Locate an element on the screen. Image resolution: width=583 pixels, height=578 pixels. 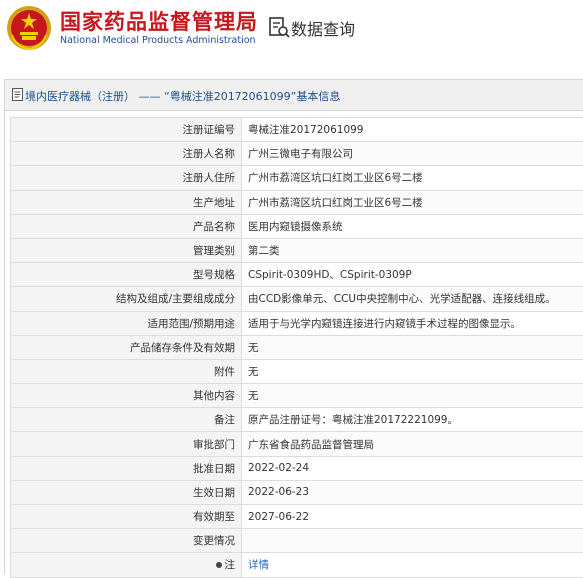
table-row: 产品名称医用内窥镜摄像系统 is located at coordinates (297, 226).